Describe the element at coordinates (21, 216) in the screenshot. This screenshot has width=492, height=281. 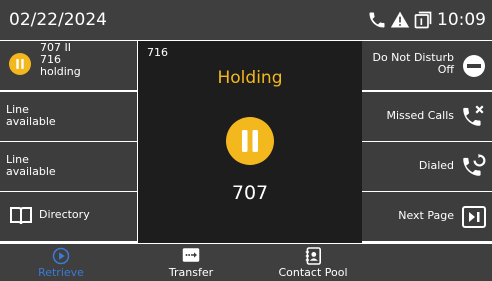
I see `book-icon` at that location.